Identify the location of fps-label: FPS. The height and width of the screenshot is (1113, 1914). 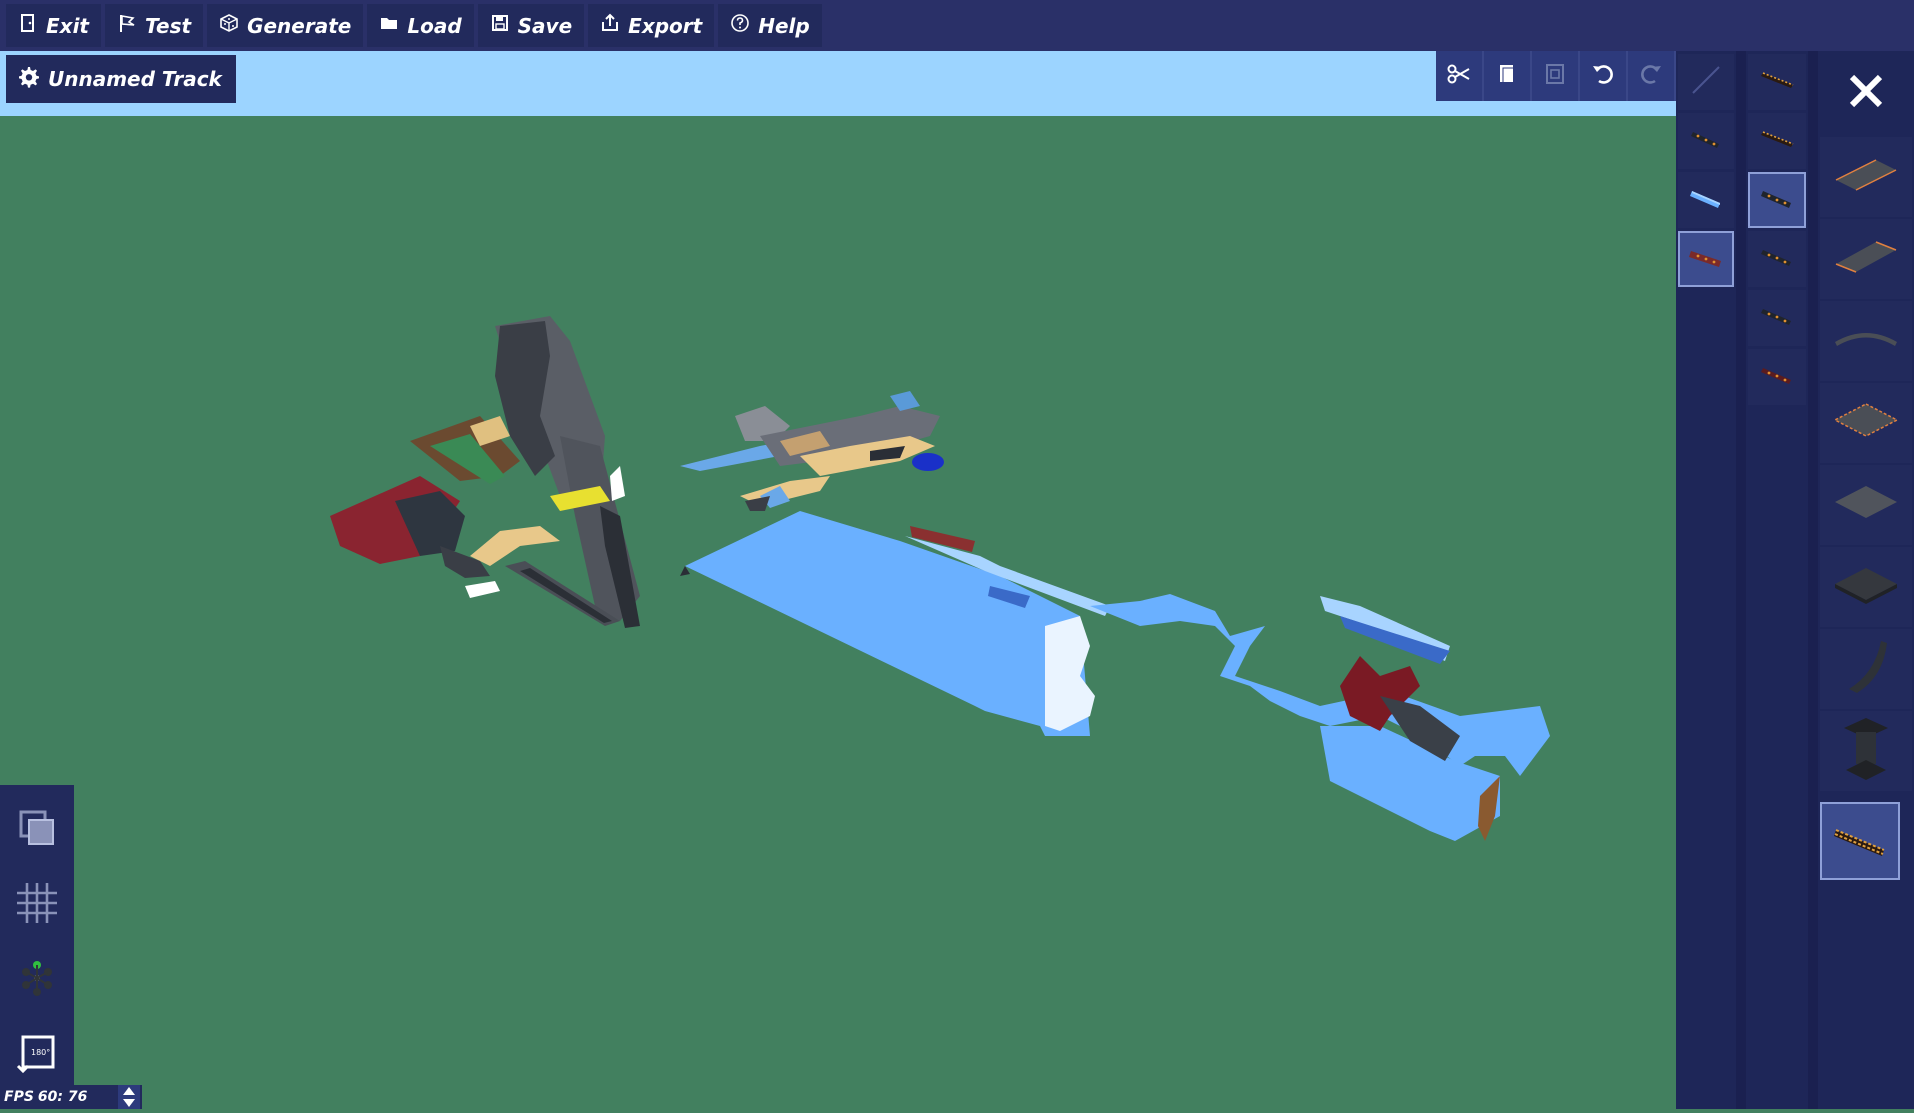
(19, 1097).